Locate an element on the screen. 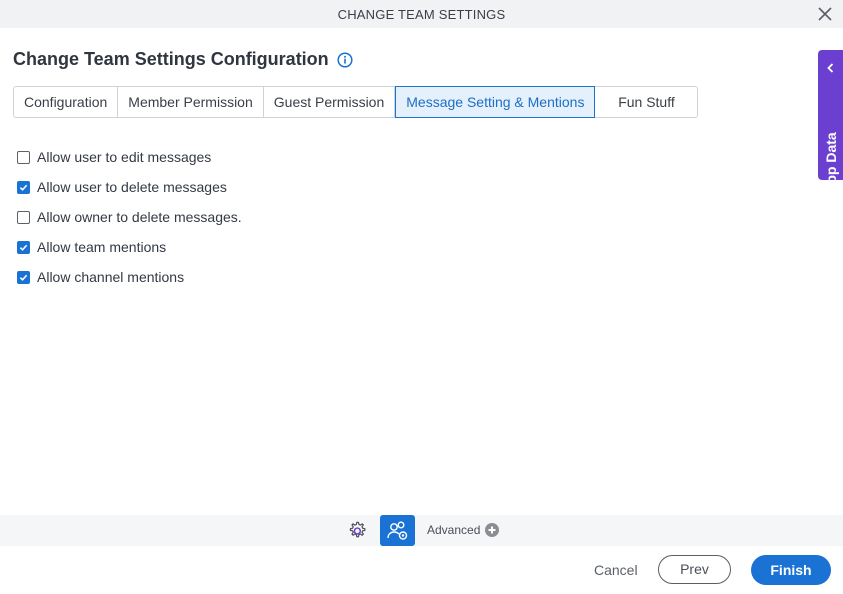  tab-member-permission: Member Permission is located at coordinates (191, 102).